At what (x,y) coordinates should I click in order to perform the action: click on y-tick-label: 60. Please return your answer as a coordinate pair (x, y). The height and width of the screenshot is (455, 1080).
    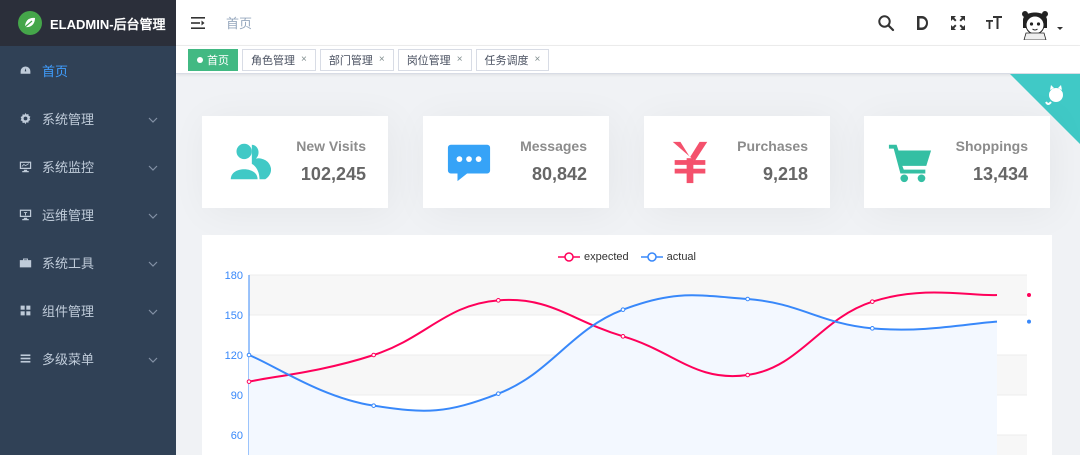
    Looking at the image, I should click on (237, 436).